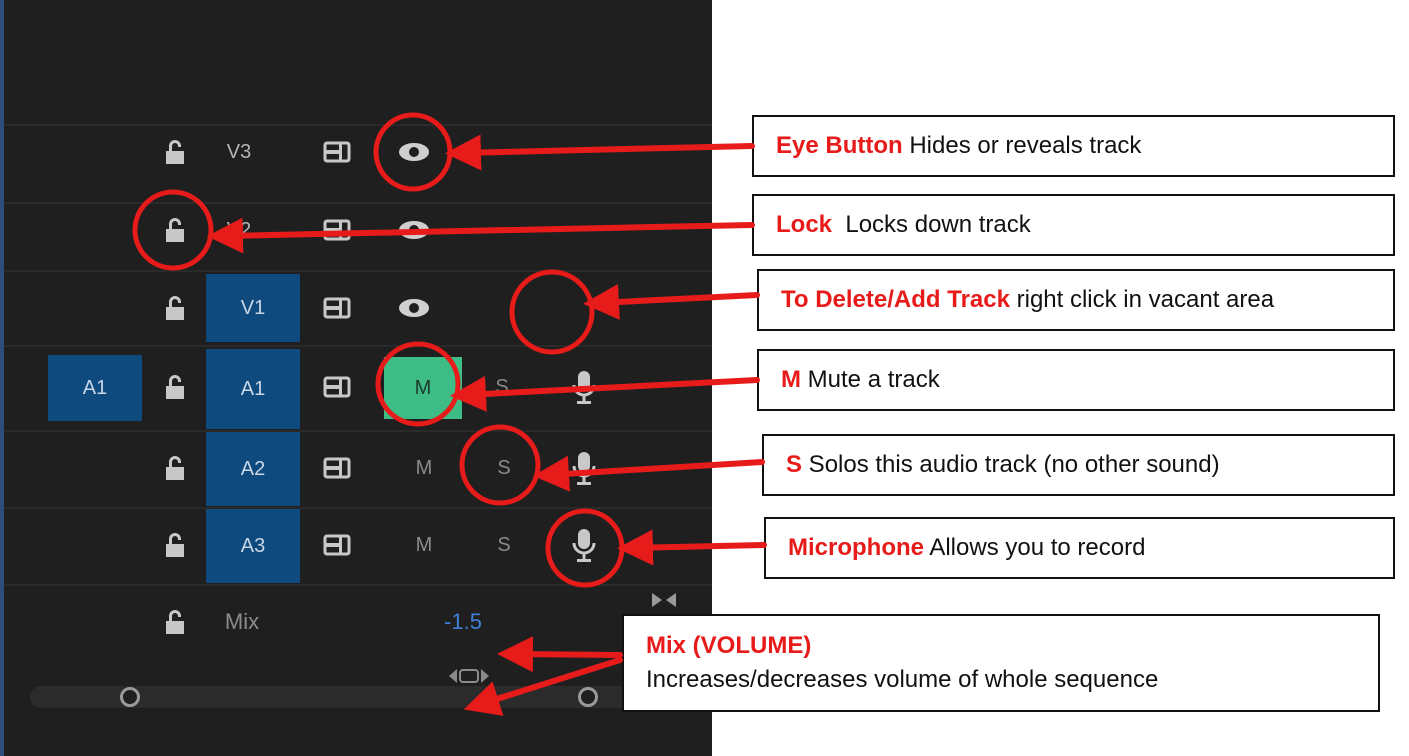  I want to click on highlight-circle-lock, so click(173, 230).